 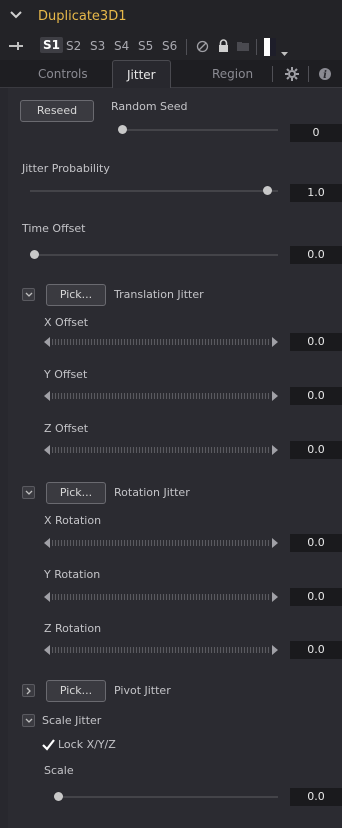 What do you see at coordinates (232, 74) in the screenshot?
I see `tab-region: Region` at bounding box center [232, 74].